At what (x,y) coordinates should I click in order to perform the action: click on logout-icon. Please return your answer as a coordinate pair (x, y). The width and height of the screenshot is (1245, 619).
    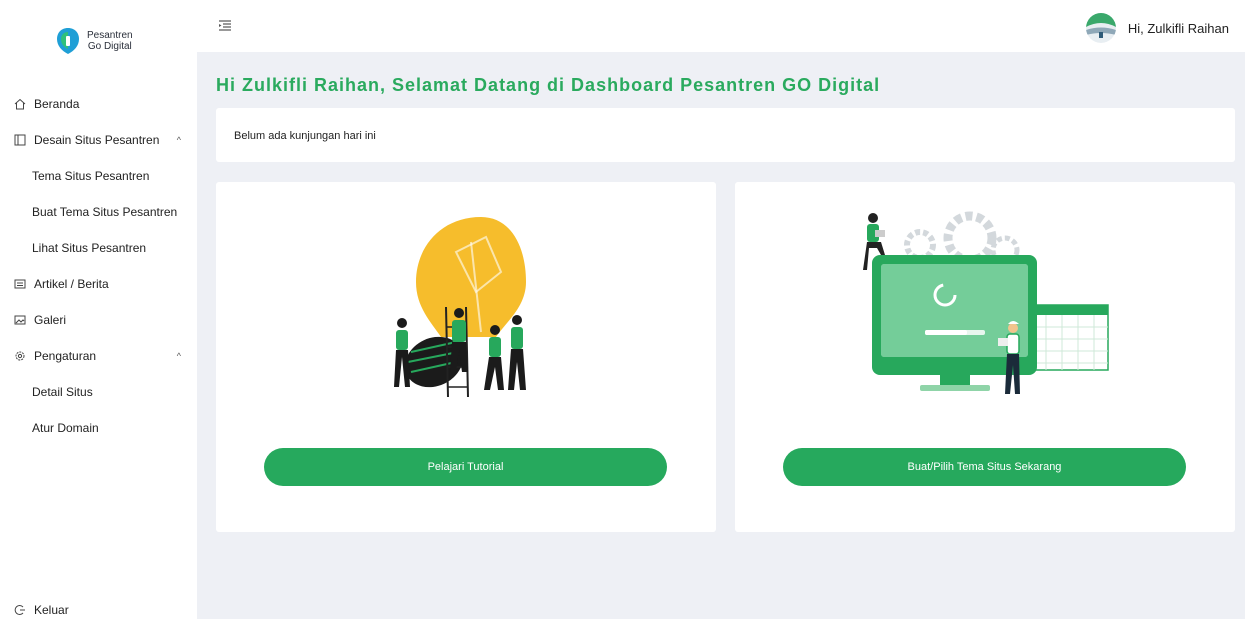
    Looking at the image, I should click on (20, 610).